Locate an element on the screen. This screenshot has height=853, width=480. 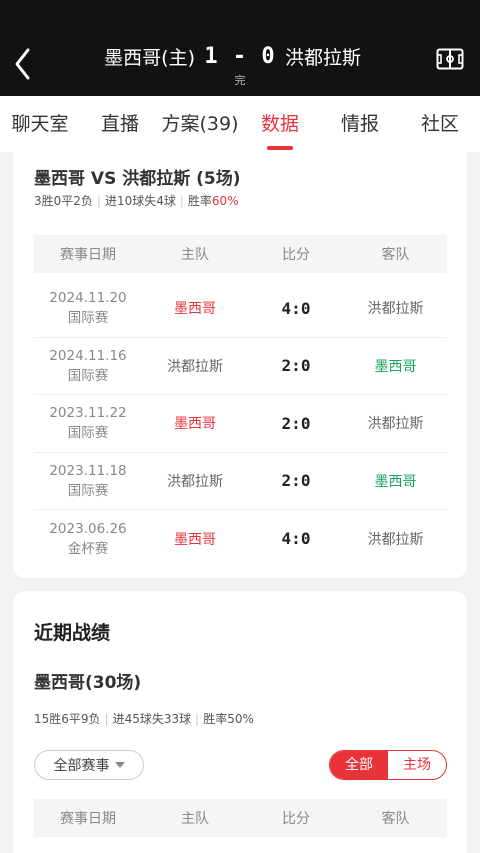
caret-down-icon is located at coordinates (119, 765).